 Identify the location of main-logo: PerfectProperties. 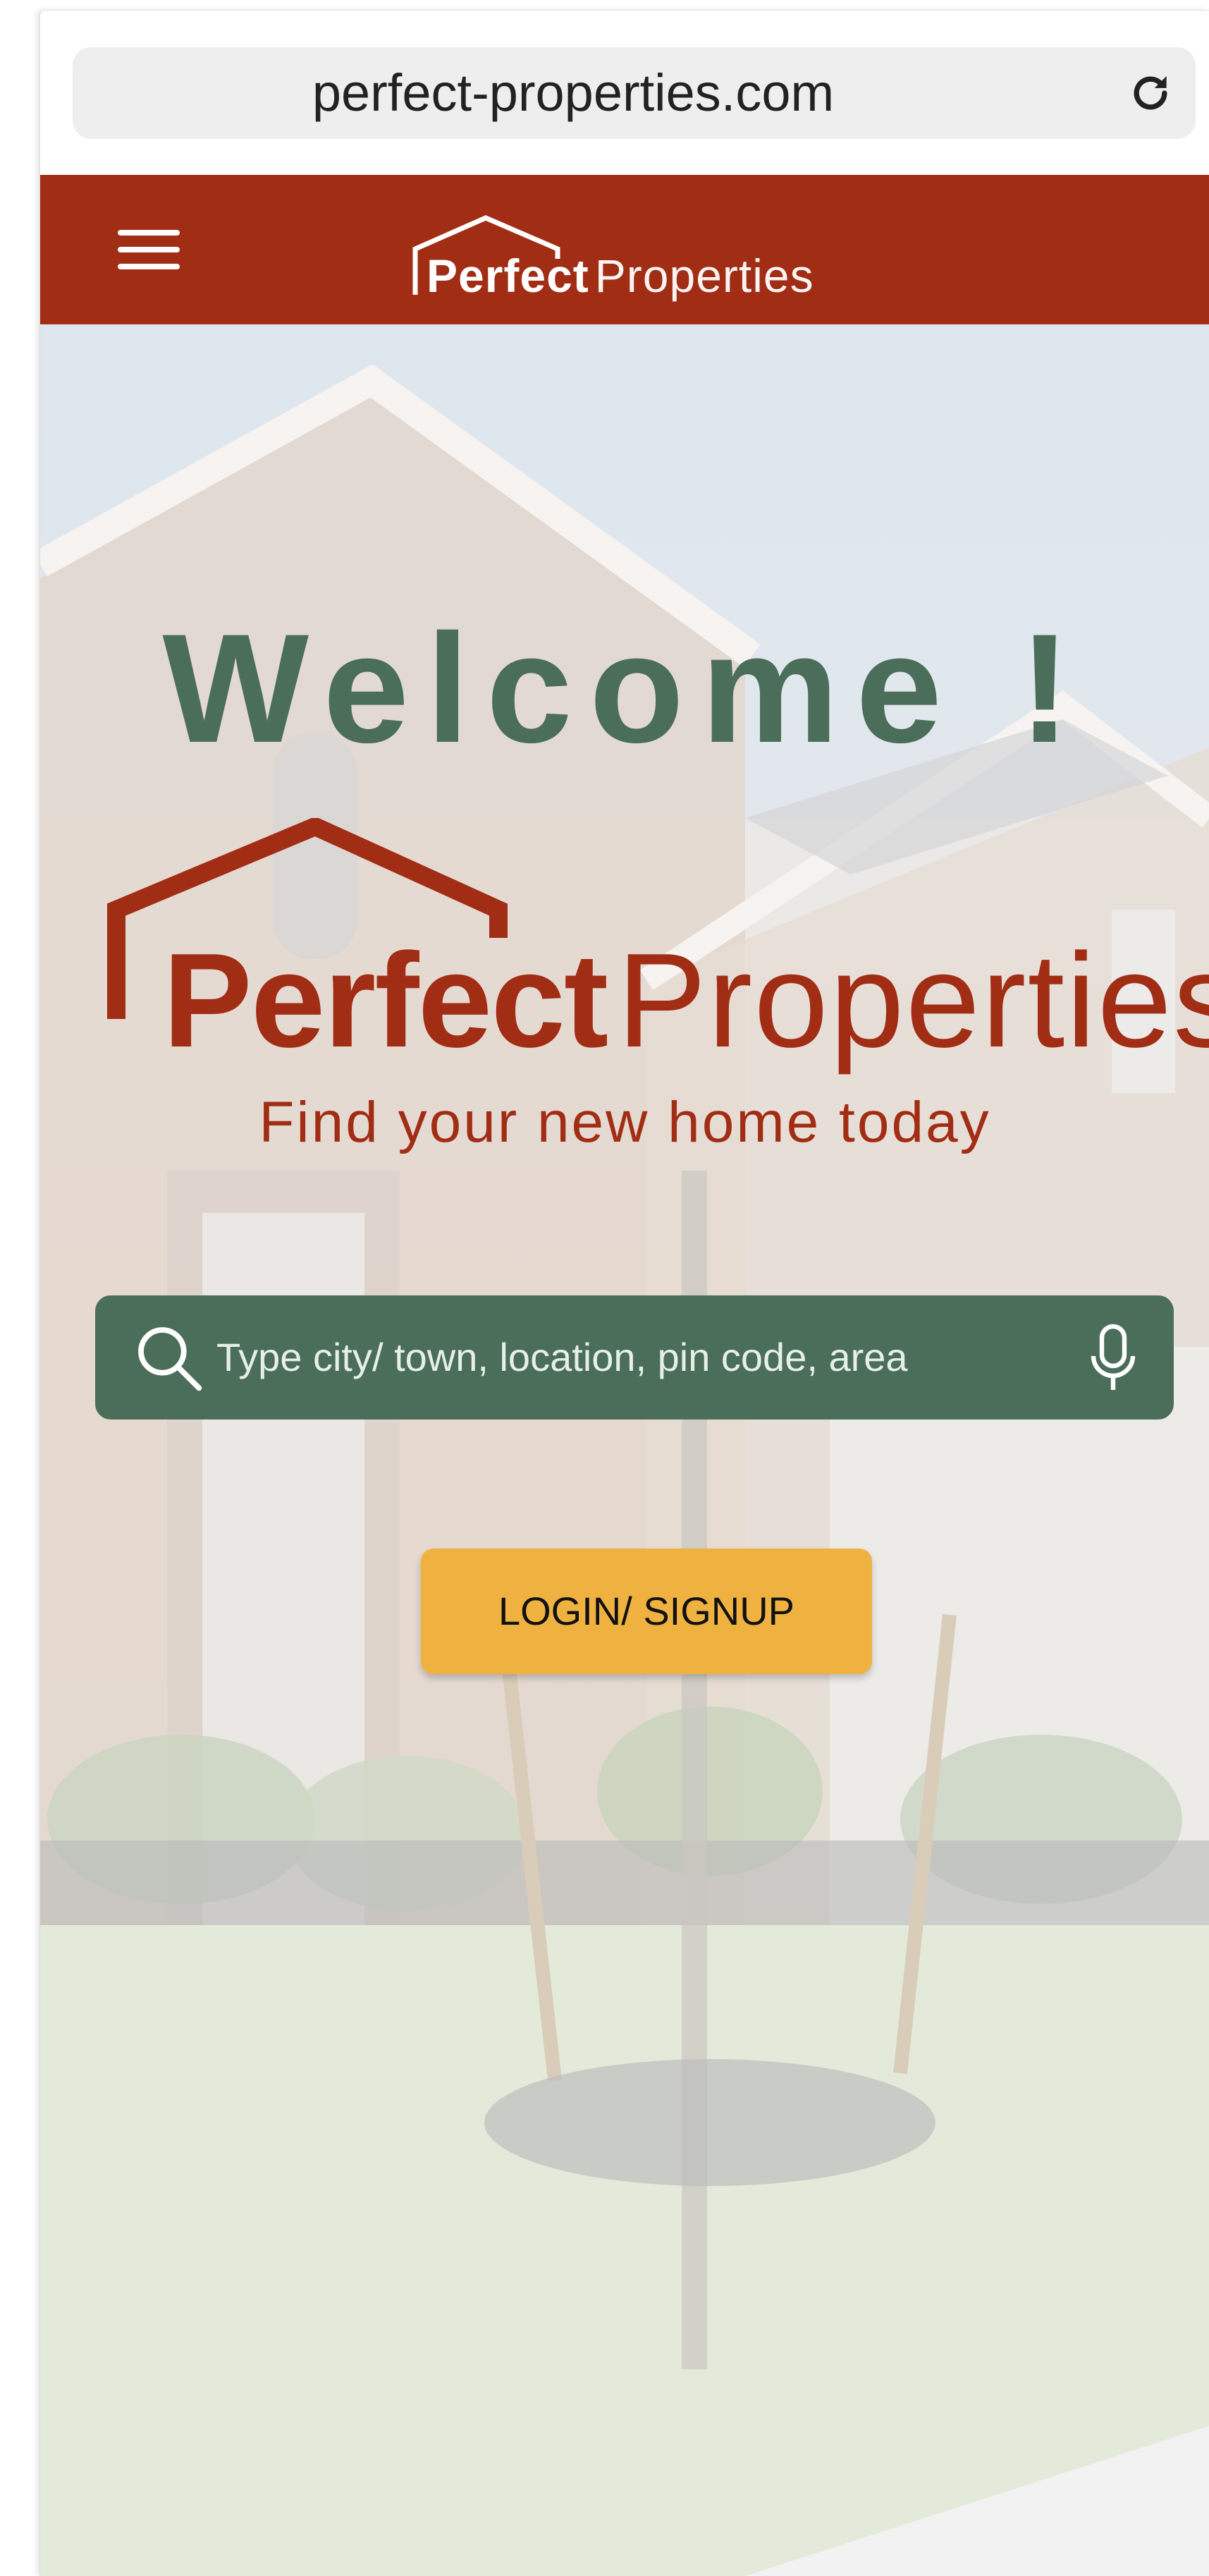
(656, 966).